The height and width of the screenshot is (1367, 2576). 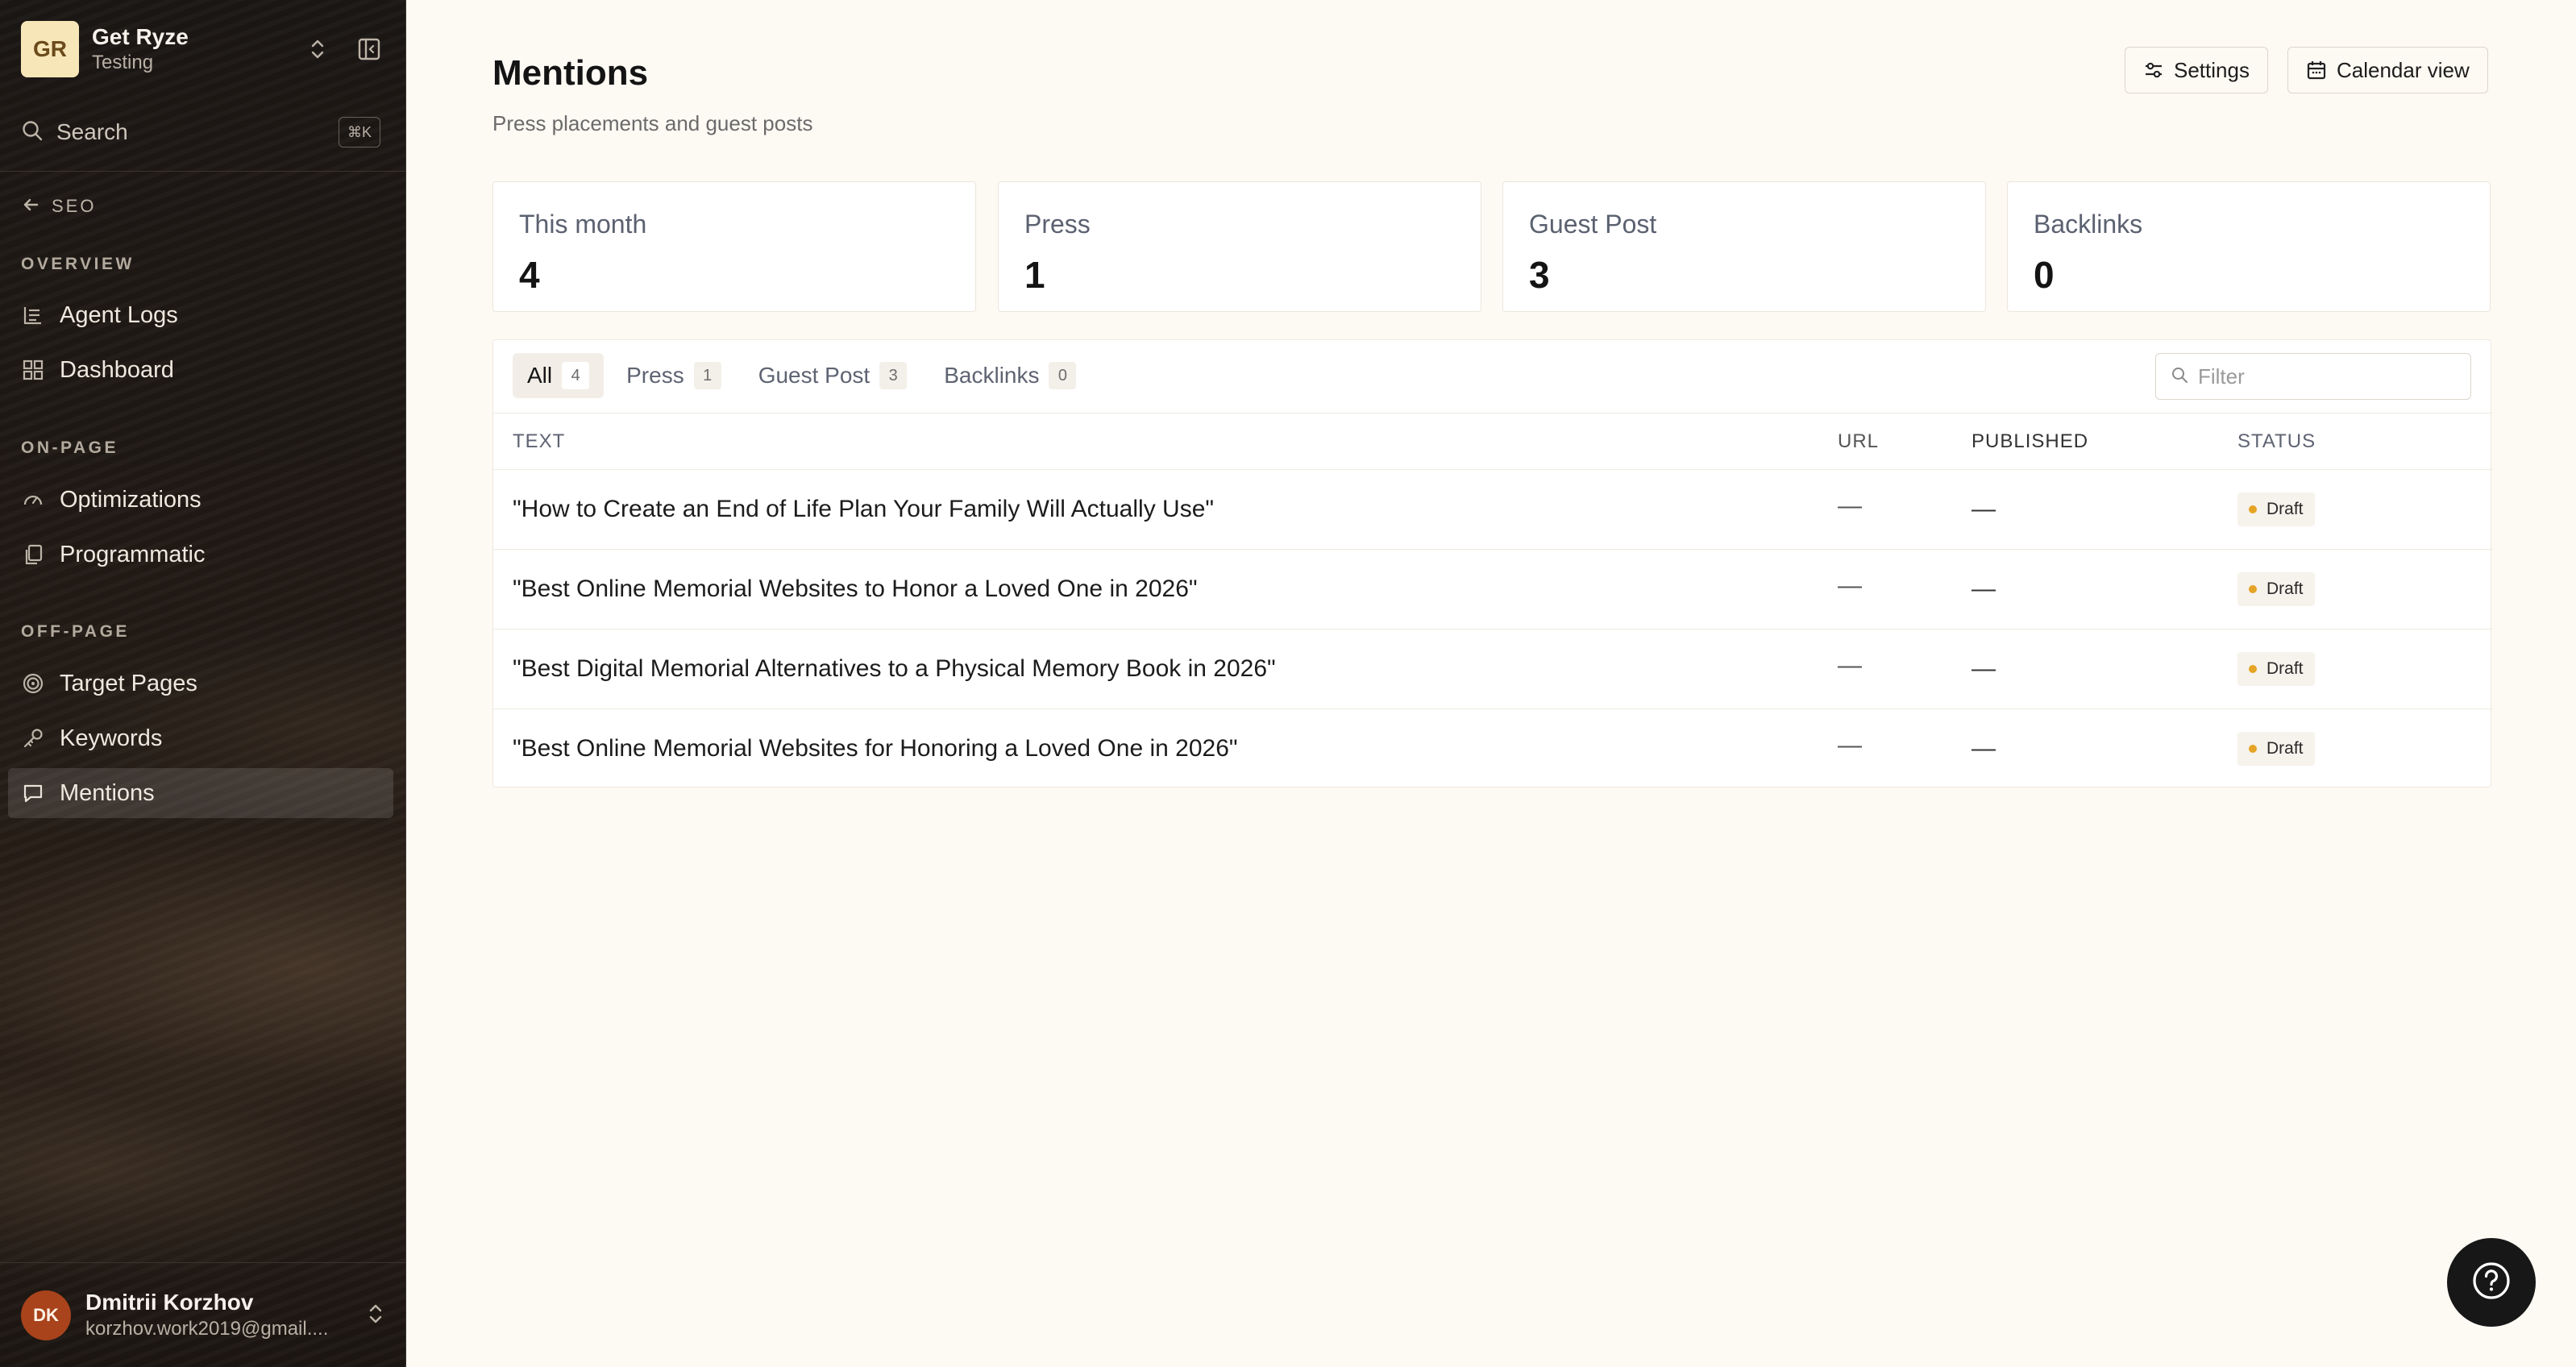 I want to click on back-link: SEO, so click(x=58, y=206).